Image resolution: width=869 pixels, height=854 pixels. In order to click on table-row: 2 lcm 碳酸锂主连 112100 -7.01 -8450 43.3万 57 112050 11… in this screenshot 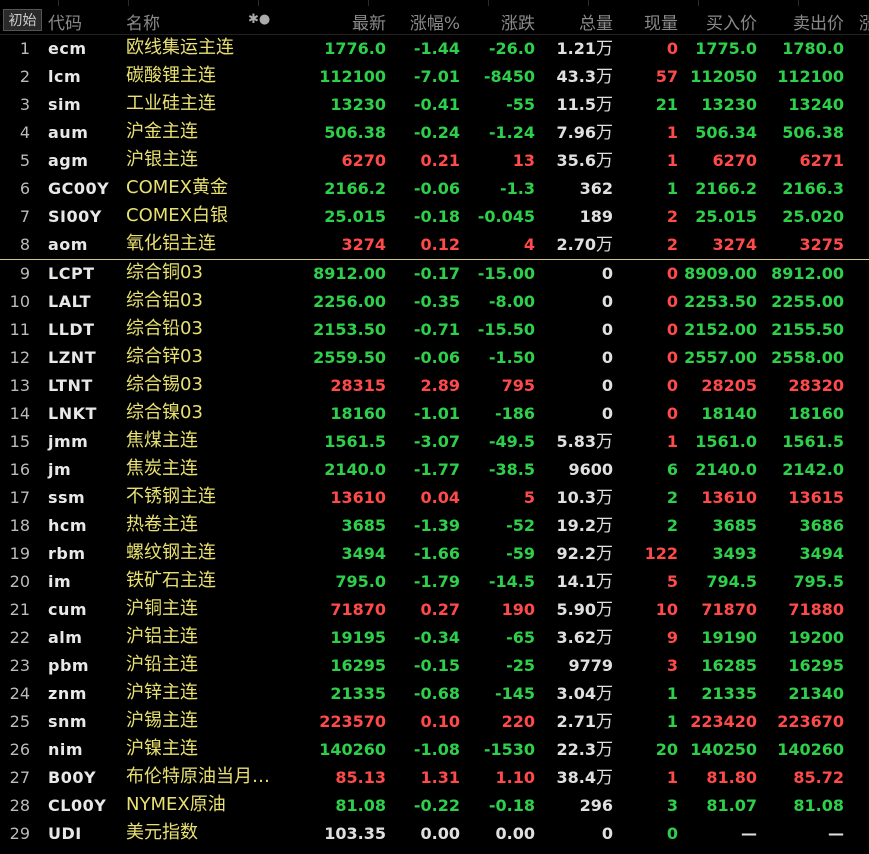, I will do `click(434, 77)`.